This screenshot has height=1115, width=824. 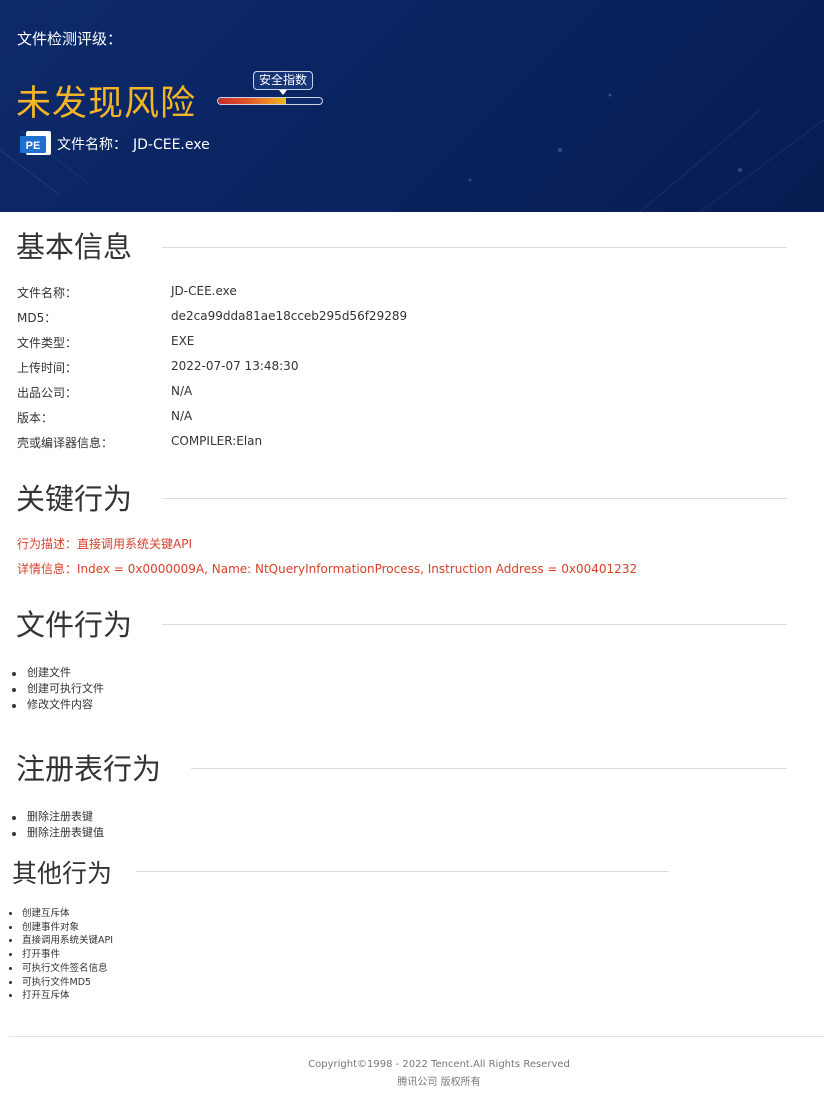 I want to click on pe-icon-text: PE, so click(x=33, y=146).